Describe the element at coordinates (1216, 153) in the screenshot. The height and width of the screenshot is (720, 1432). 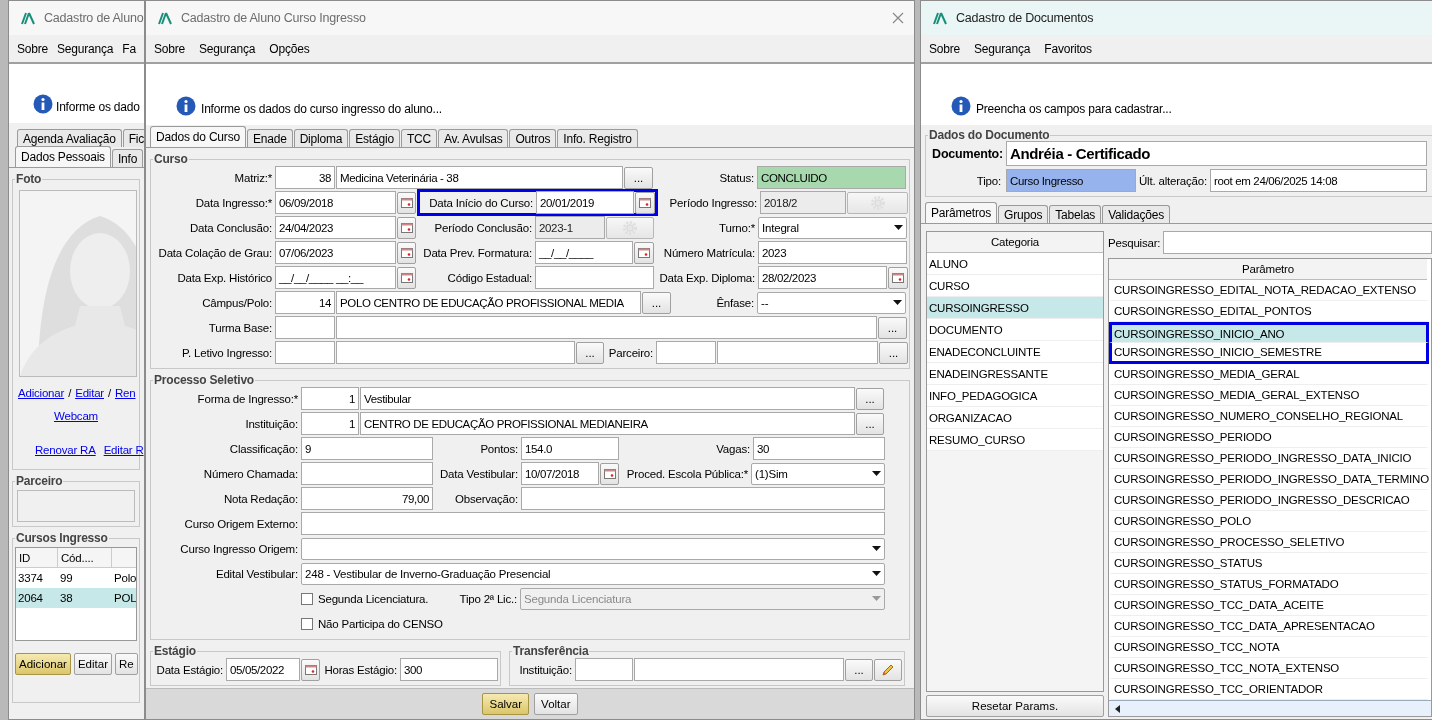
I see `text-field: Andréia - Certificado` at that location.